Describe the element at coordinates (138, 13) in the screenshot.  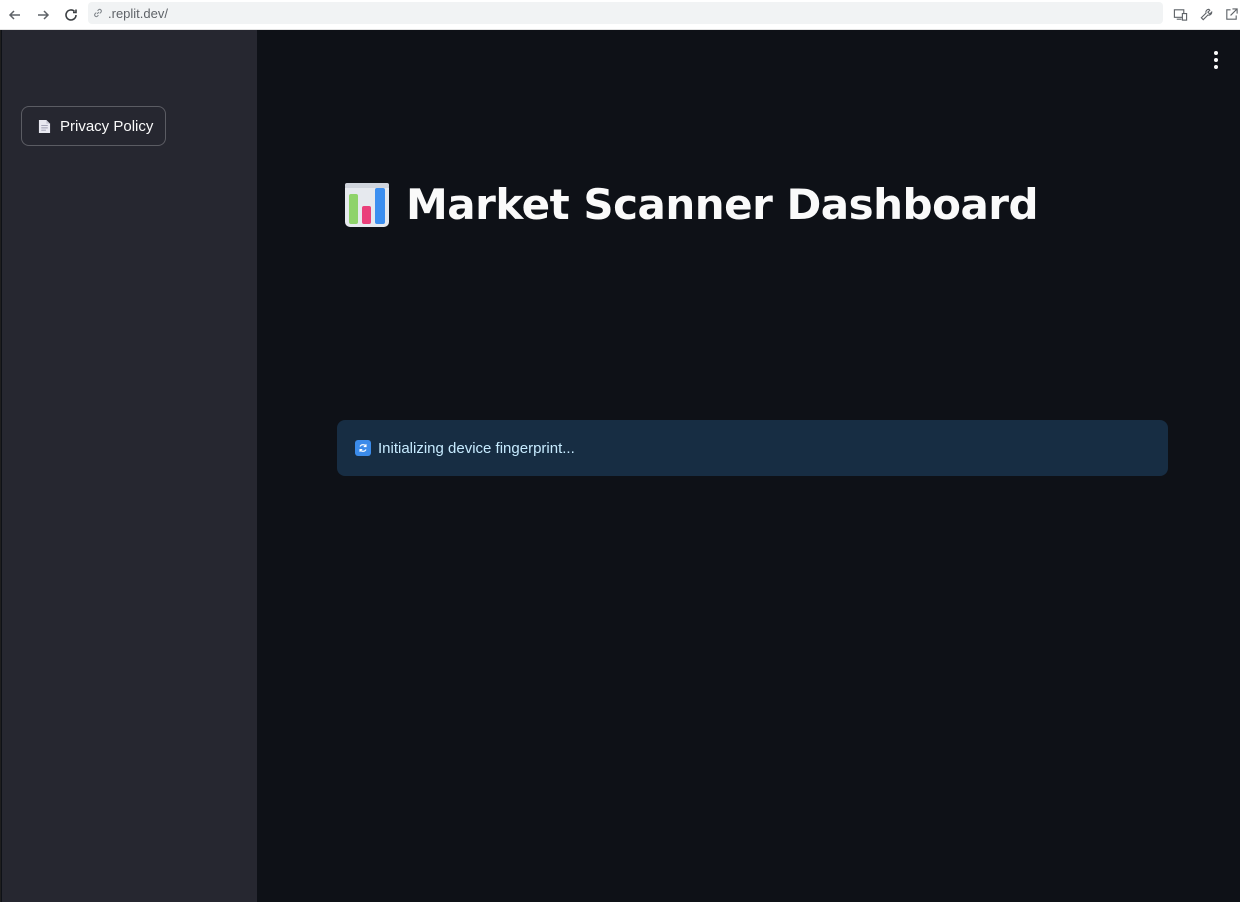
I see `url-text: .replit.dev/` at that location.